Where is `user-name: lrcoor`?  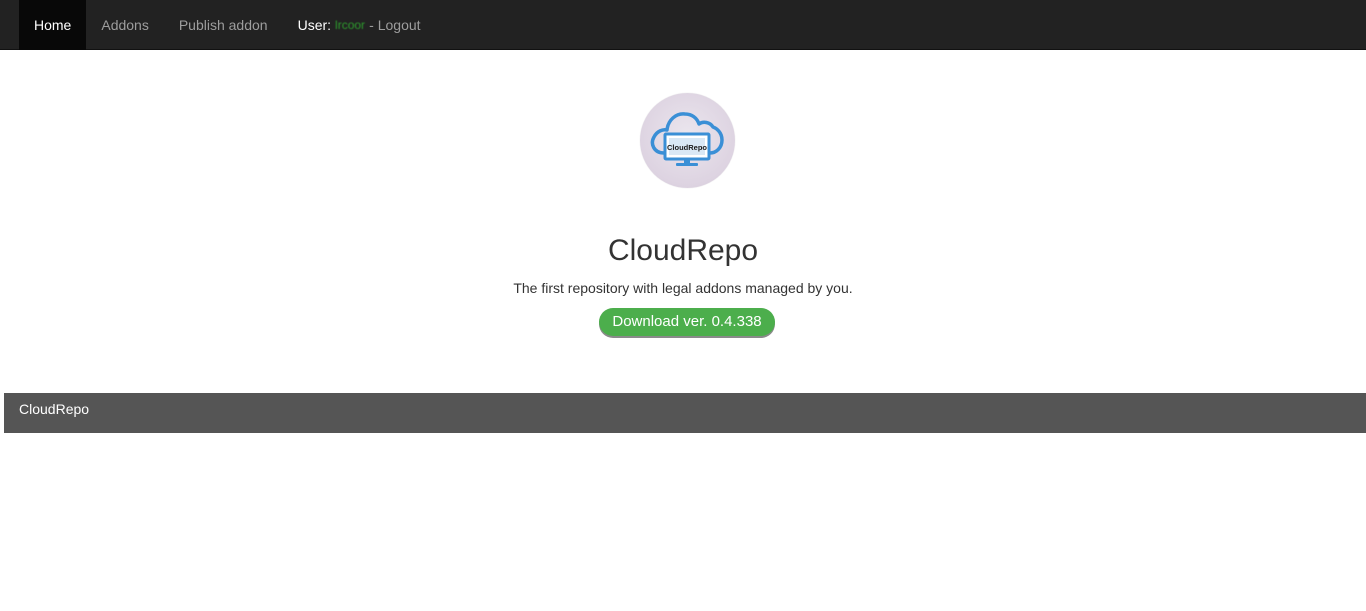
user-name: lrcoor is located at coordinates (350, 25).